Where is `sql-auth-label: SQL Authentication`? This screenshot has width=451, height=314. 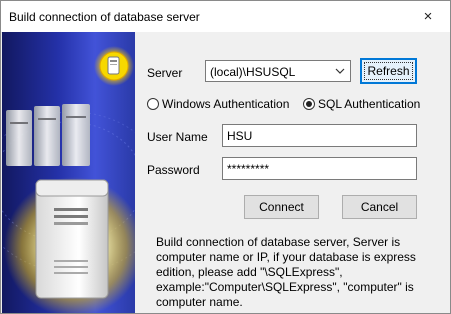 sql-auth-label: SQL Authentication is located at coordinates (369, 104).